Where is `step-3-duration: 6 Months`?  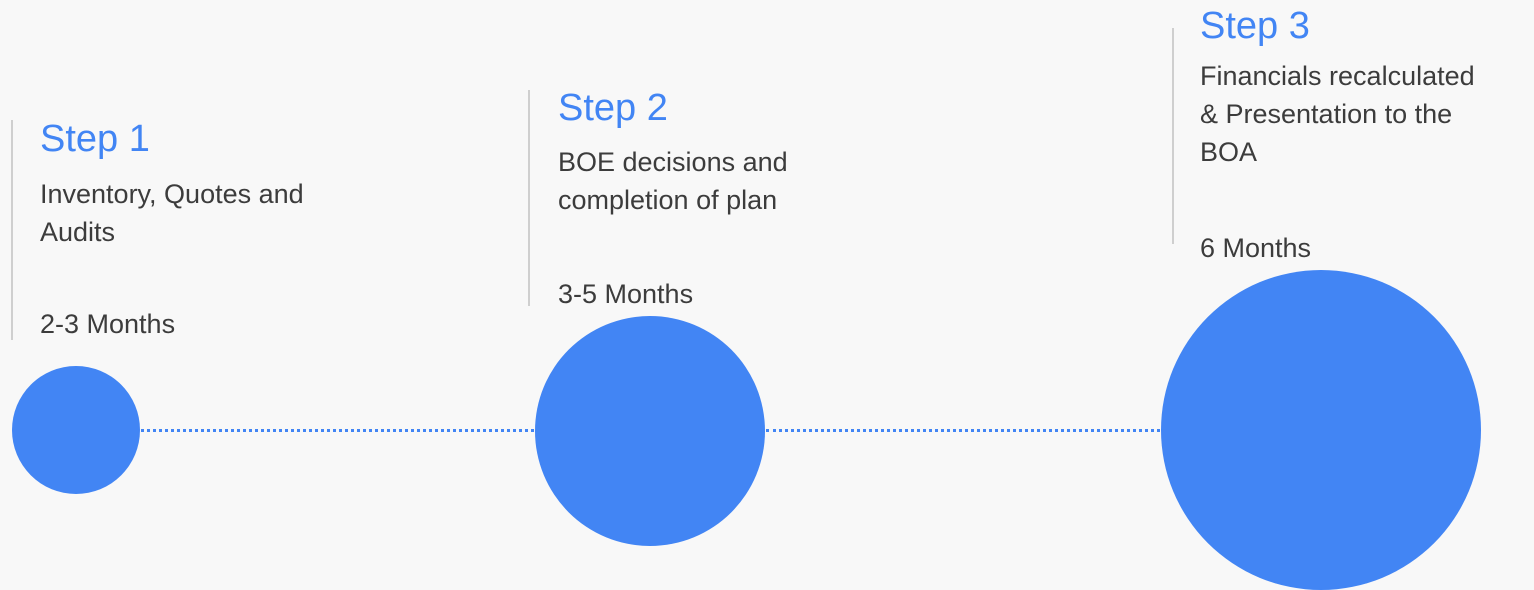 step-3-duration: 6 Months is located at coordinates (1256, 248).